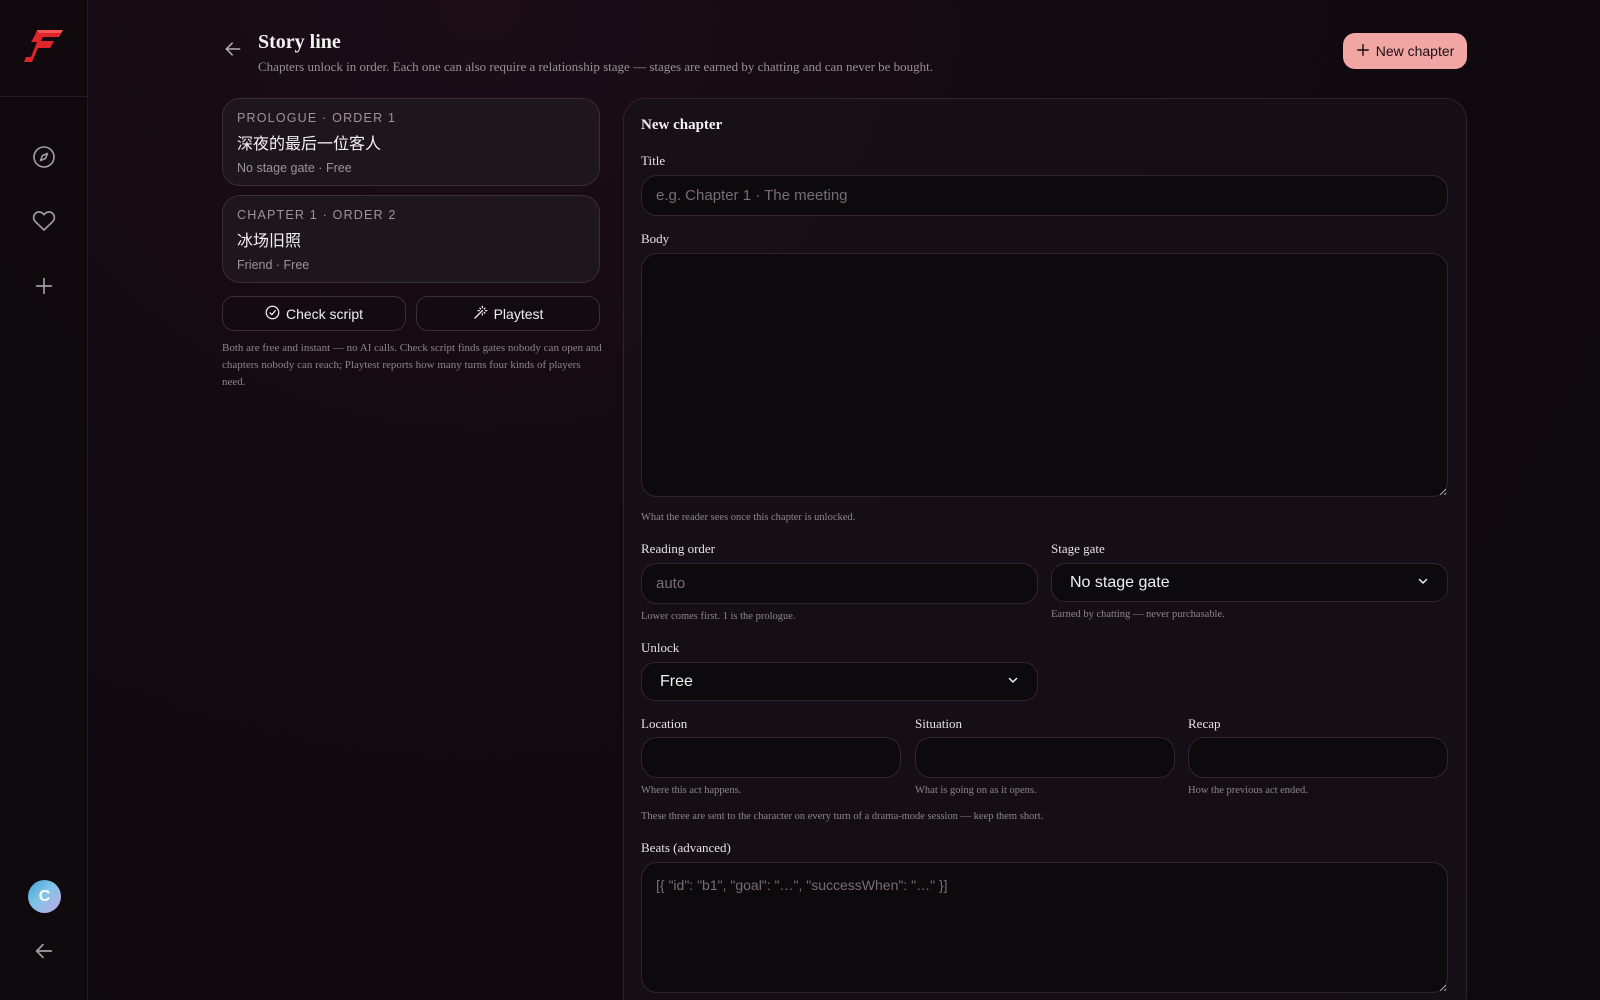 The height and width of the screenshot is (1000, 1600). What do you see at coordinates (324, 313) in the screenshot?
I see `check-script-label: Check script` at bounding box center [324, 313].